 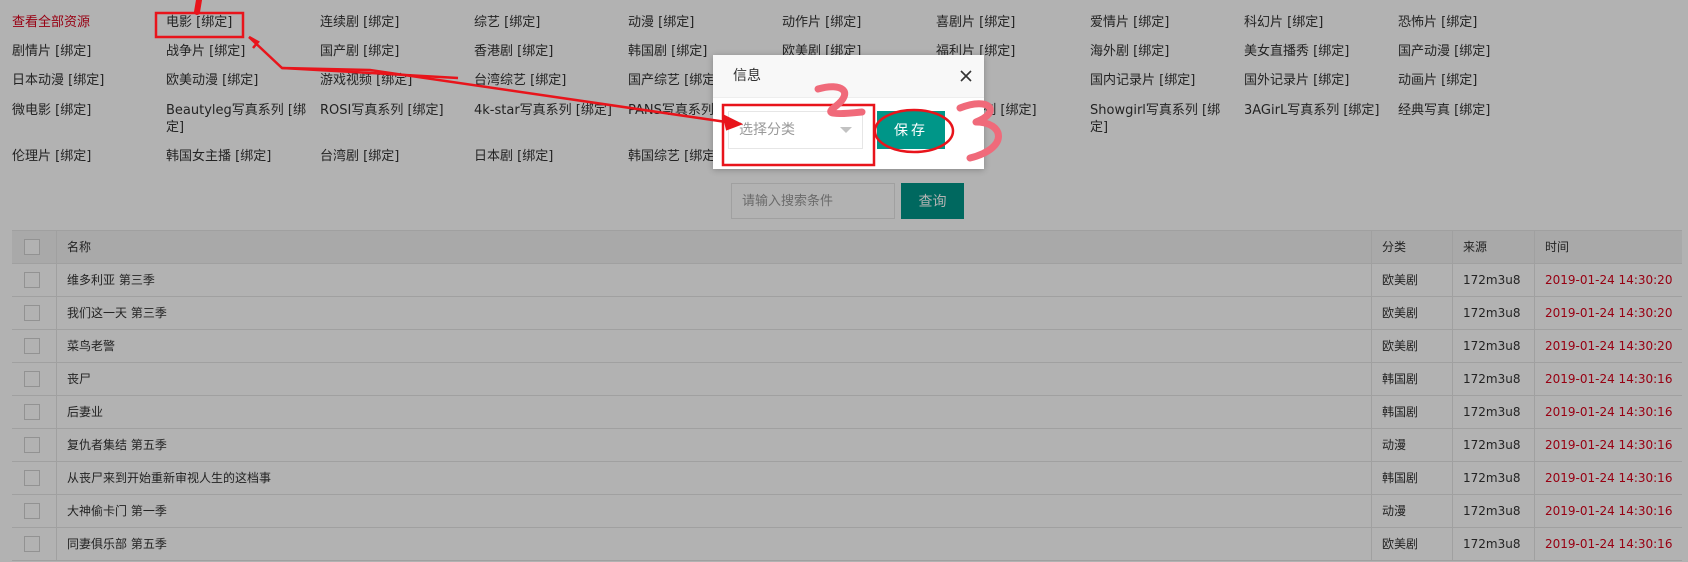 What do you see at coordinates (848, 76) in the screenshot?
I see `dialog-title: 信息` at bounding box center [848, 76].